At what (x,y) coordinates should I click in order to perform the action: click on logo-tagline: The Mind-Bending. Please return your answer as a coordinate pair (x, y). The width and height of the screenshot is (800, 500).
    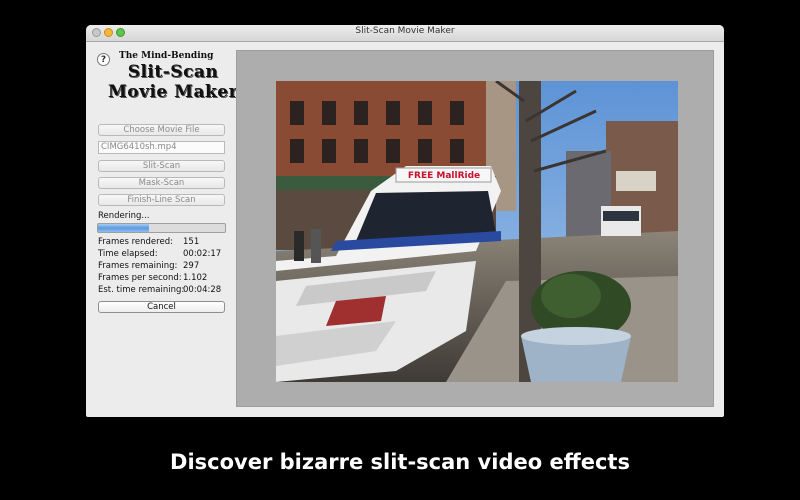
    Looking at the image, I should click on (166, 56).